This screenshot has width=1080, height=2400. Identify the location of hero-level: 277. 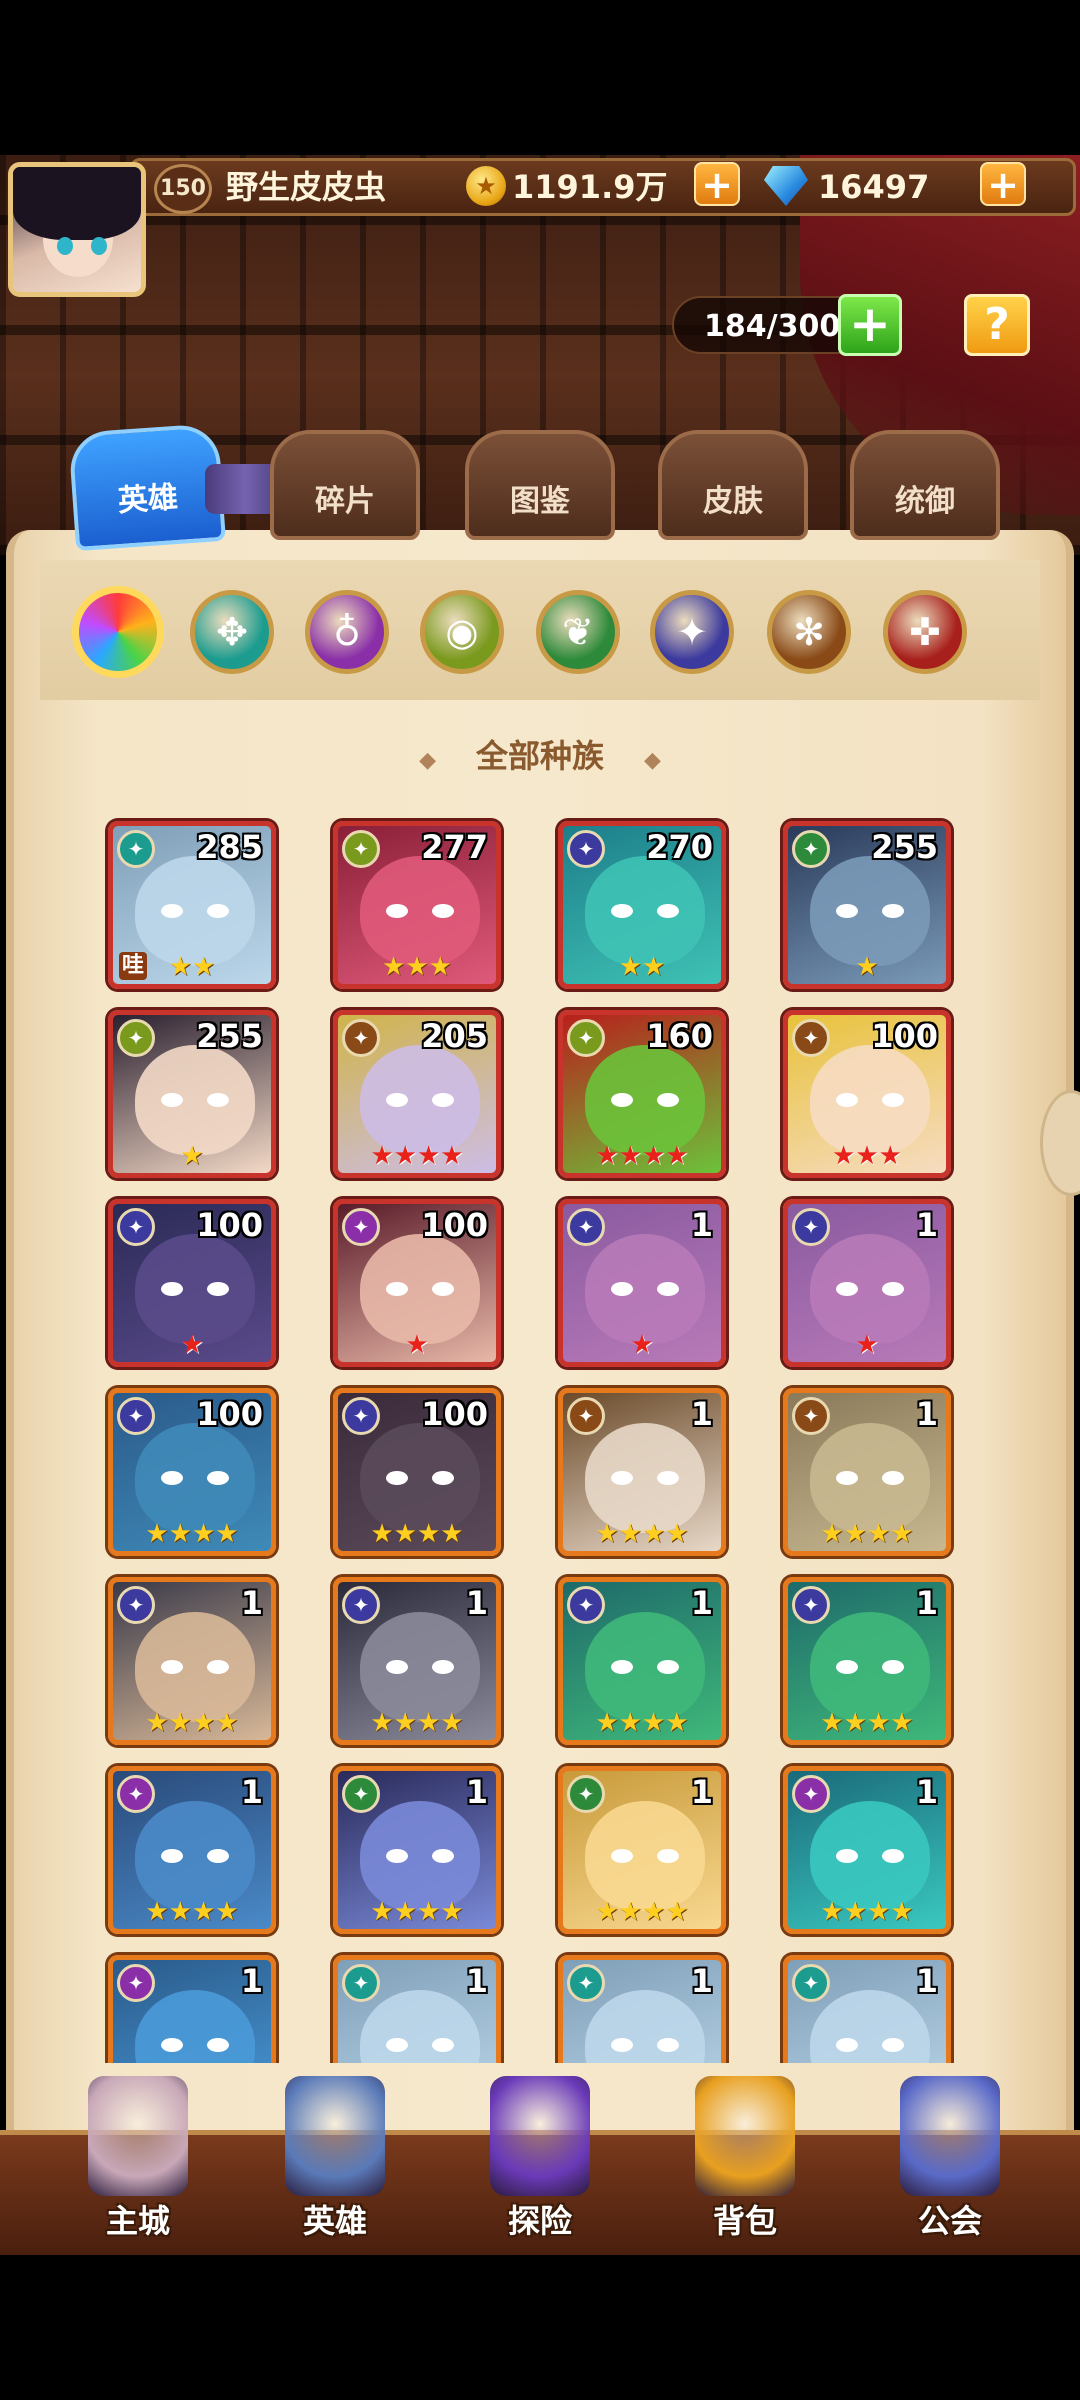
(454, 847).